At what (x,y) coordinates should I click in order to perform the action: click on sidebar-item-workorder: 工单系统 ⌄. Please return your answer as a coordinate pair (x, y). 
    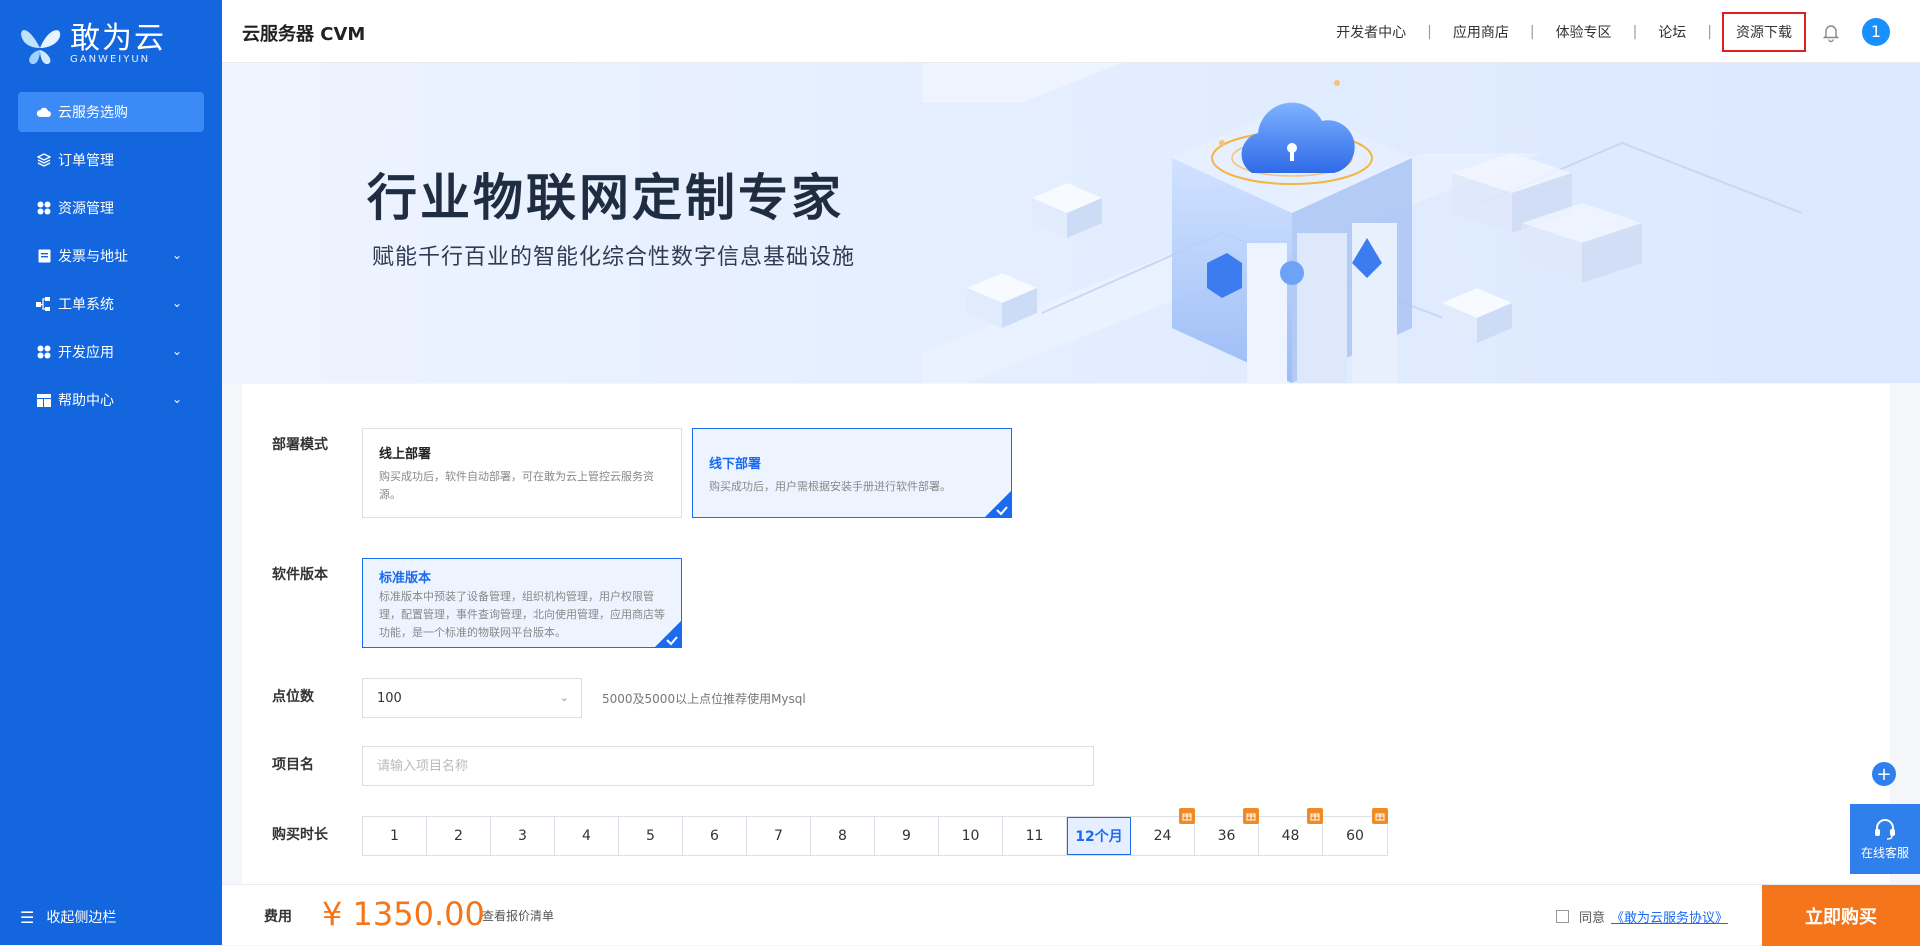
    Looking at the image, I should click on (111, 304).